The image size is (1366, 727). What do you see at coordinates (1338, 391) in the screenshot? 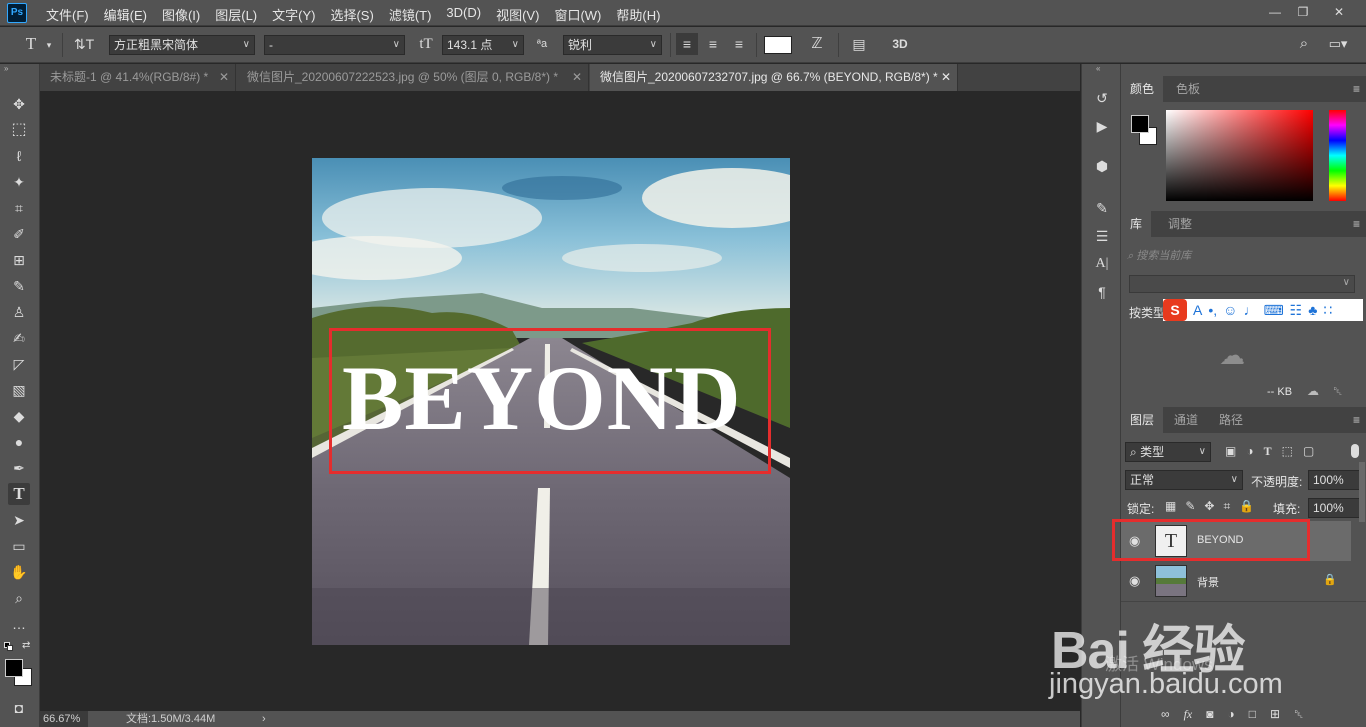
I see `trash-icon: ␡` at bounding box center [1338, 391].